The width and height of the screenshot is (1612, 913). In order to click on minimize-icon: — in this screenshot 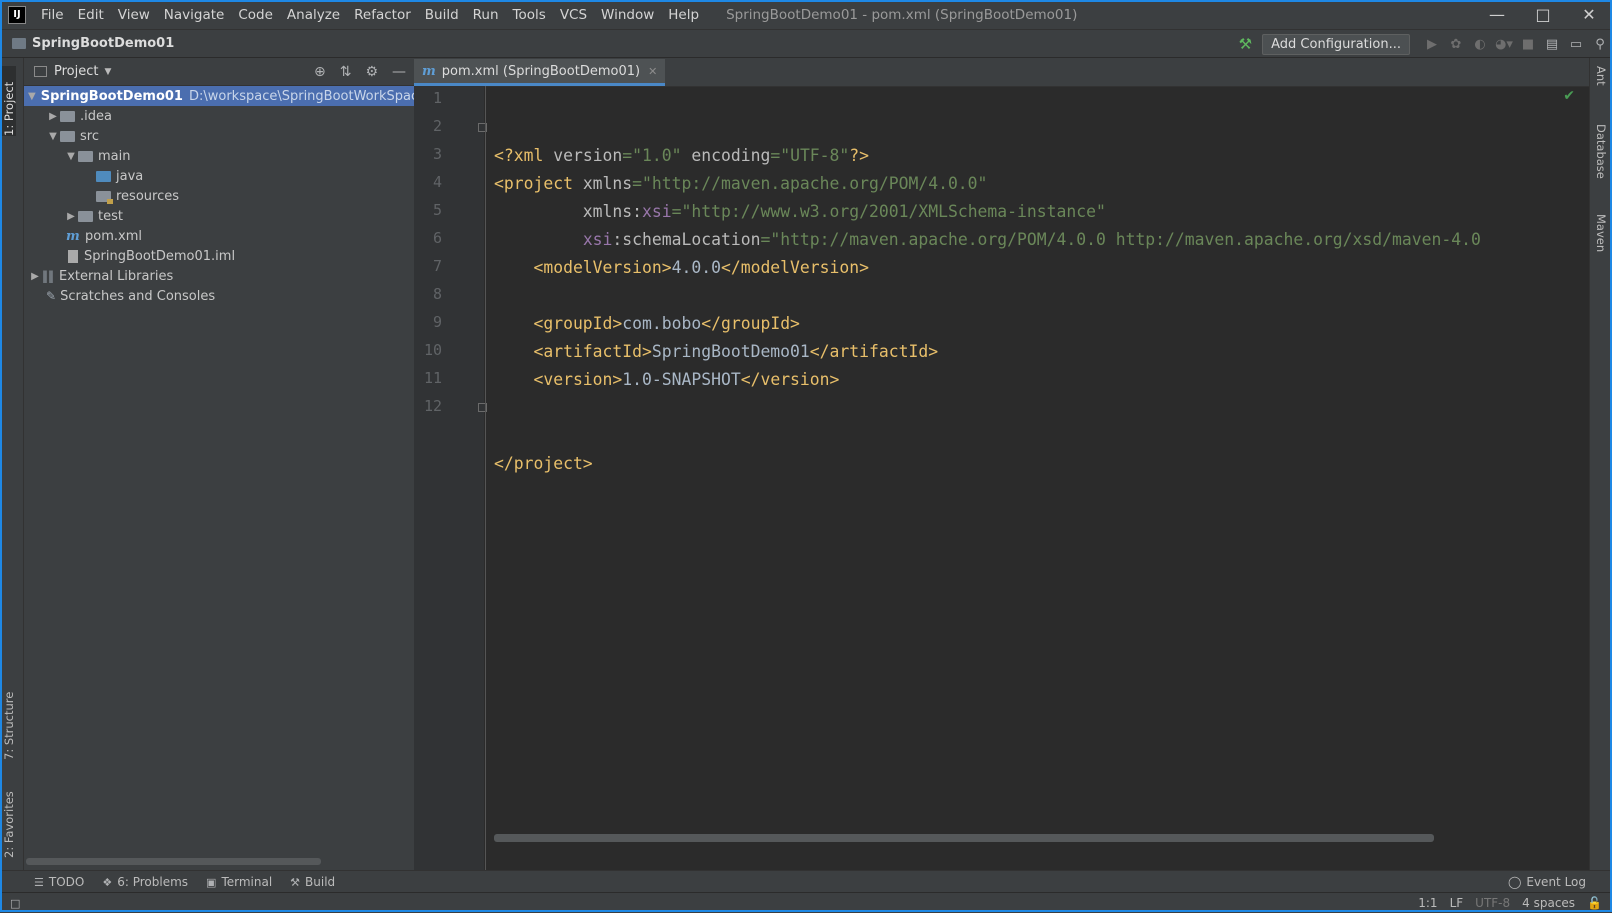, I will do `click(1497, 14)`.